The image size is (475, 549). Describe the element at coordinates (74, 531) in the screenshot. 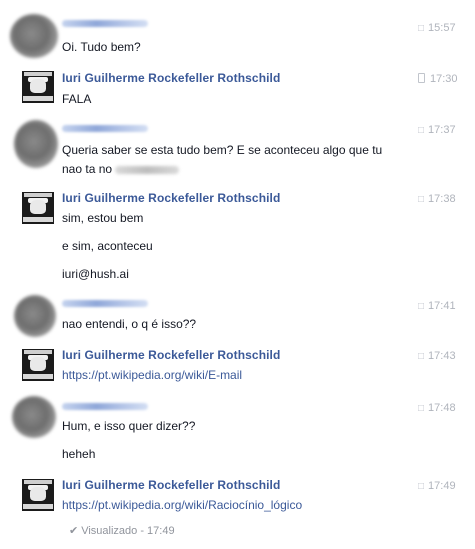

I see `check-icon: ✔` at that location.